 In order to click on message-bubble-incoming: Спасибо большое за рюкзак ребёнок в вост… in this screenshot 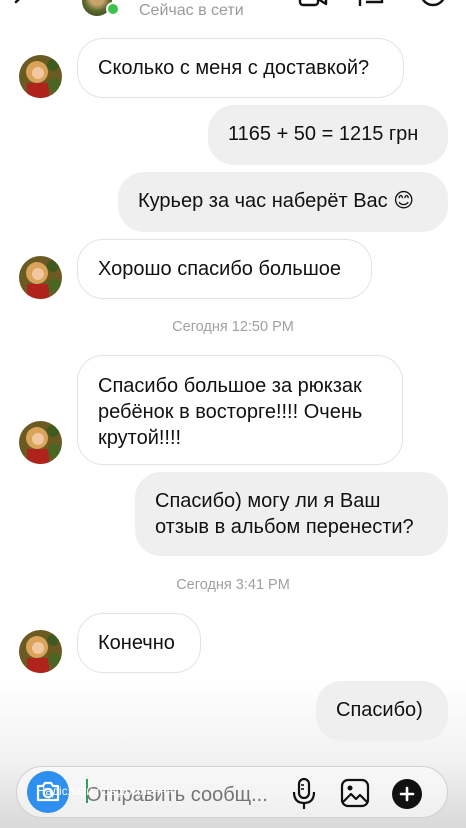, I will do `click(240, 410)`.